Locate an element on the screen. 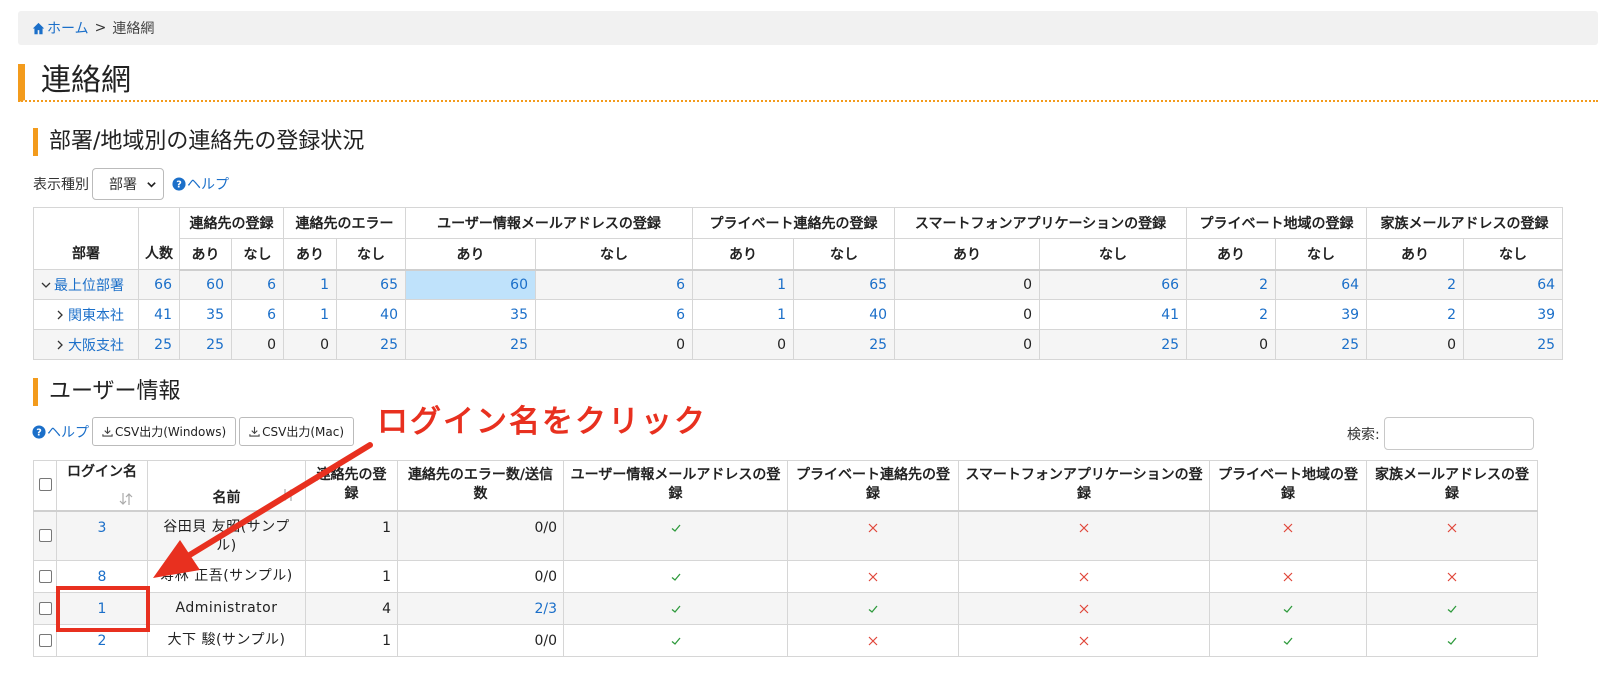 The width and height of the screenshot is (1611, 676). column-header-user-email: ユーザー情報メールアドレスの登録 is located at coordinates (675, 486).